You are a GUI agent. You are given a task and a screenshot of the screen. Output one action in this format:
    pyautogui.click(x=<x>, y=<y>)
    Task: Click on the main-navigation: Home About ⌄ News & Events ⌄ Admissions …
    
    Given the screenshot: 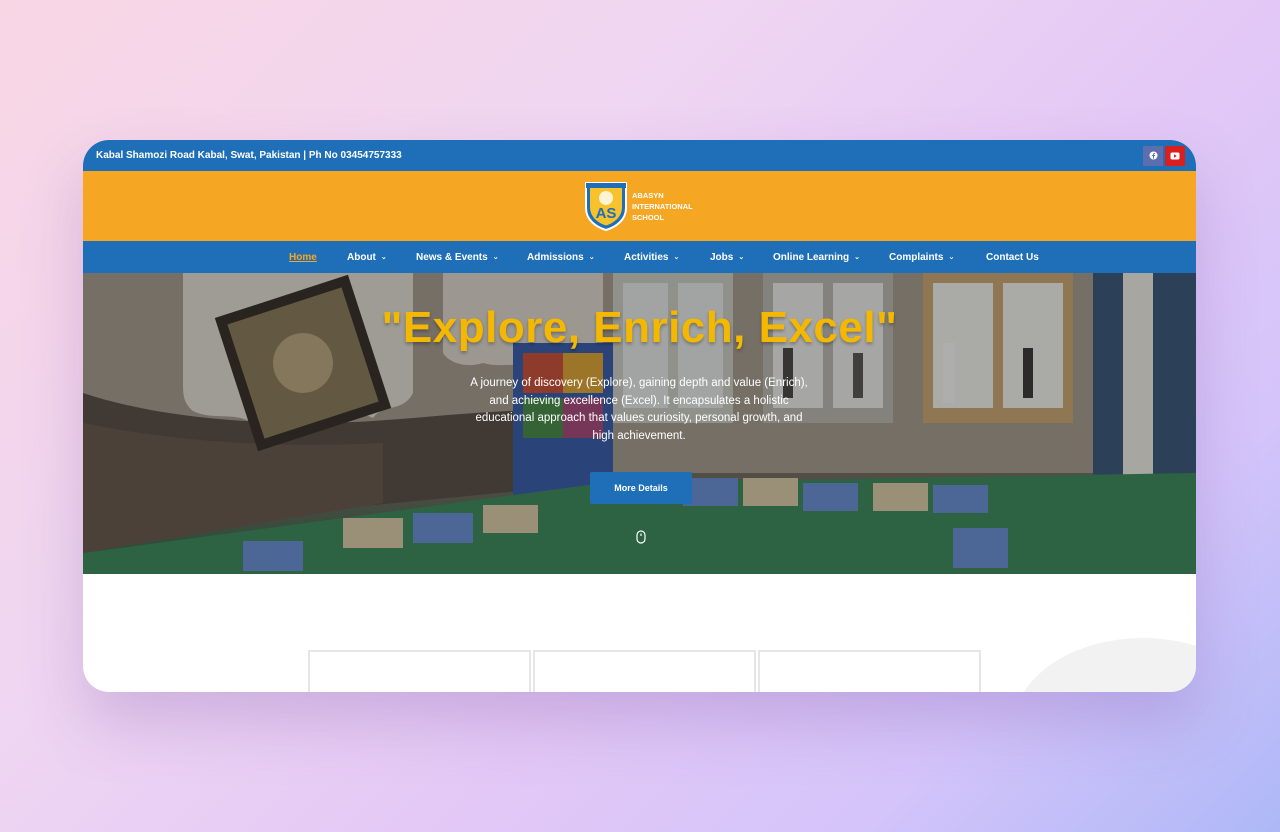 What is the action you would take?
    pyautogui.click(x=639, y=257)
    